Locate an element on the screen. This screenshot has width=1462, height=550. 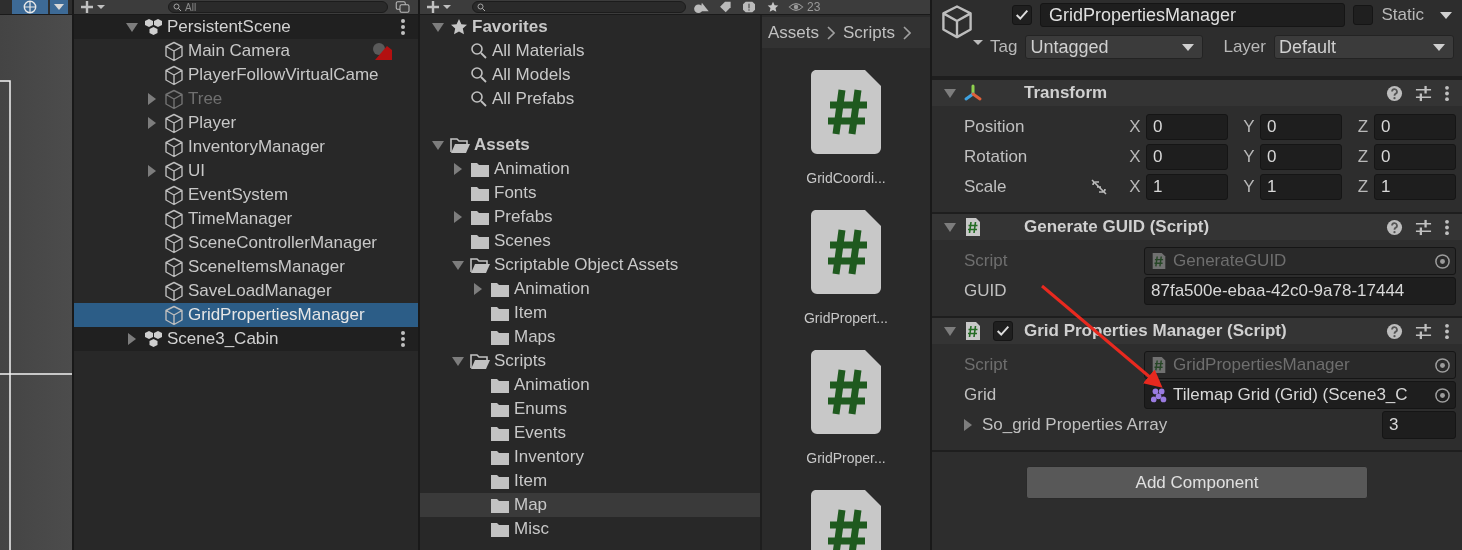
hierarchy-item: InventoryManager is located at coordinates (246, 147).